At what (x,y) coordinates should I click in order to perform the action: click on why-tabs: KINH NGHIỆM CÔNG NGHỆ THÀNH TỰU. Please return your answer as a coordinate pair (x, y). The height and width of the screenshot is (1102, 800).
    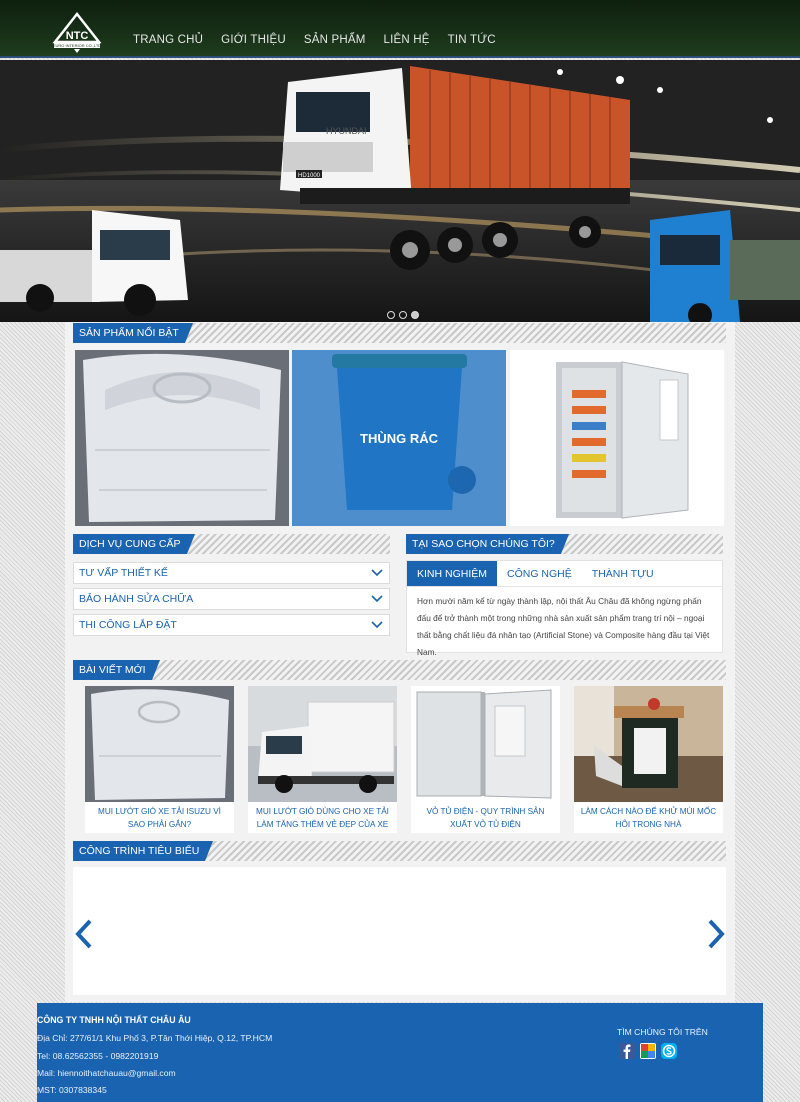
    Looking at the image, I should click on (564, 574).